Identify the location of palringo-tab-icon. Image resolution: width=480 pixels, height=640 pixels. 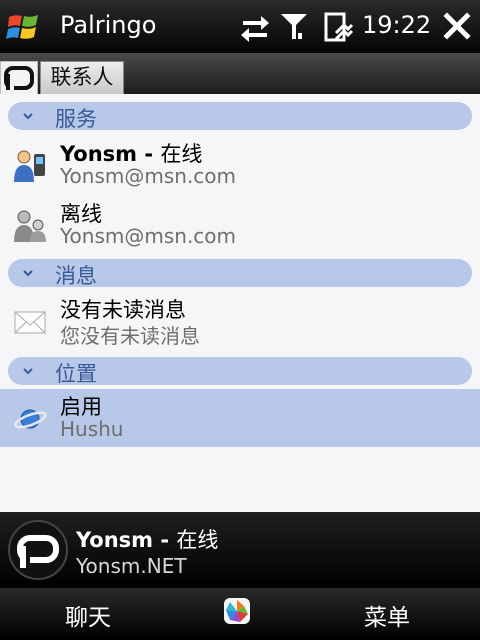
(19, 78).